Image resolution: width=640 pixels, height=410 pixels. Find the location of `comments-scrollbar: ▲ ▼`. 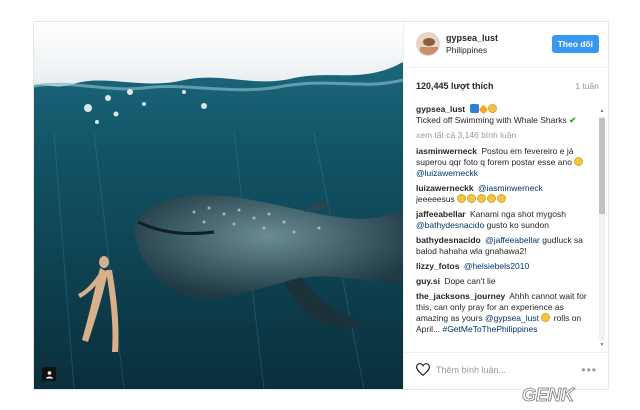

comments-scrollbar: ▲ ▼ is located at coordinates (602, 228).